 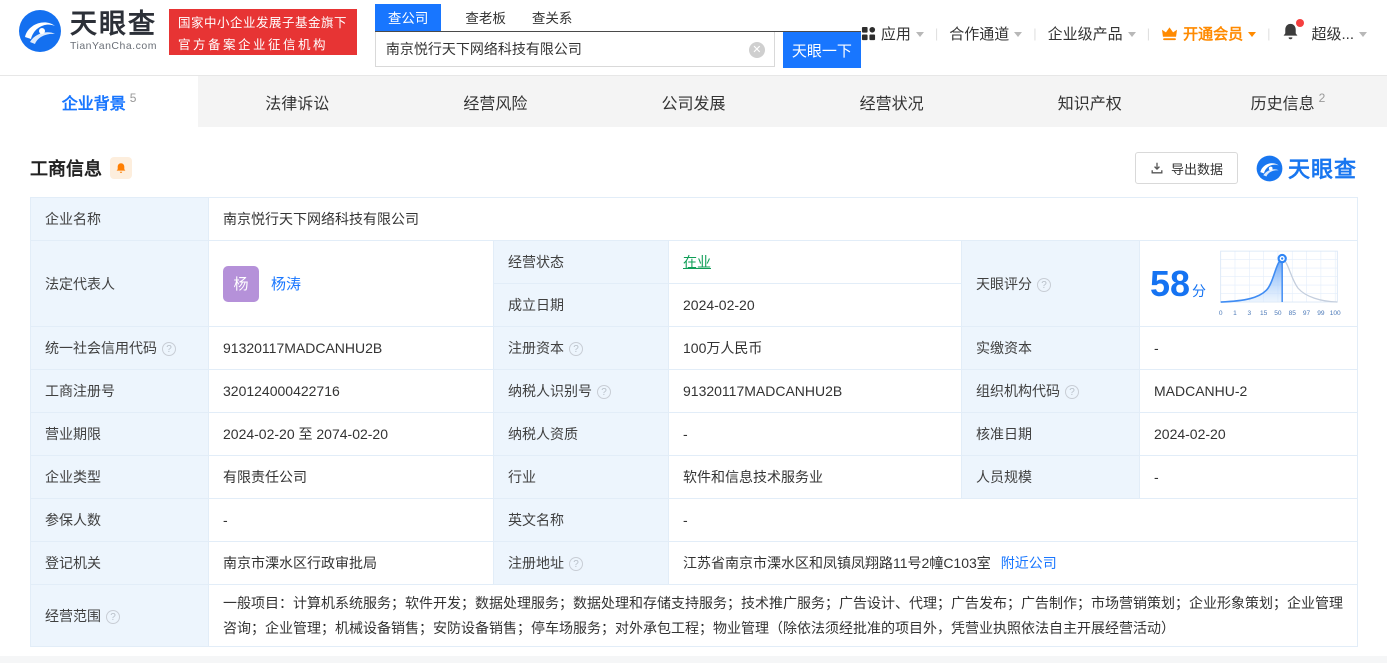 What do you see at coordinates (815, 305) in the screenshot?
I see `field-value-established: 2024-02-20` at bounding box center [815, 305].